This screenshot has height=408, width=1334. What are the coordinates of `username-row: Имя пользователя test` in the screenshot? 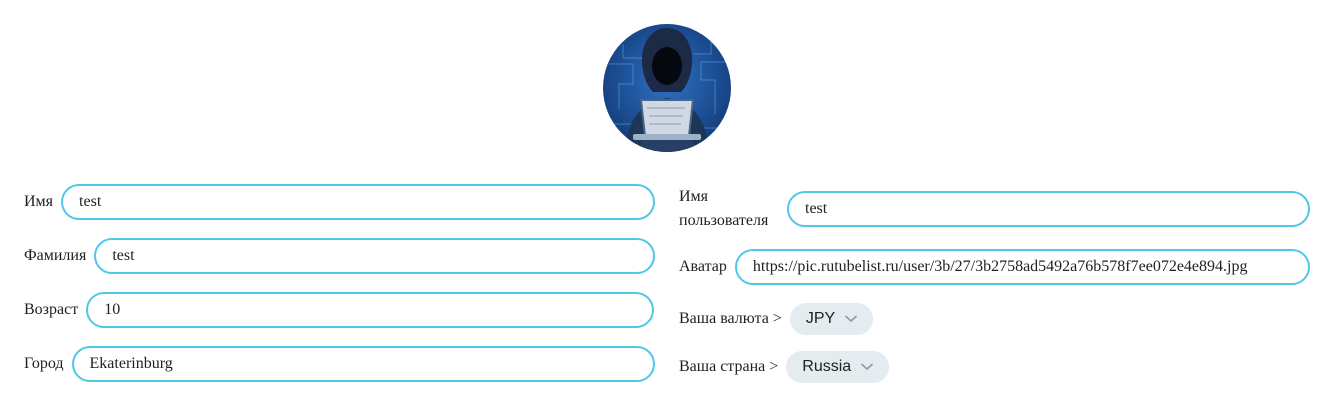 It's located at (994, 209).